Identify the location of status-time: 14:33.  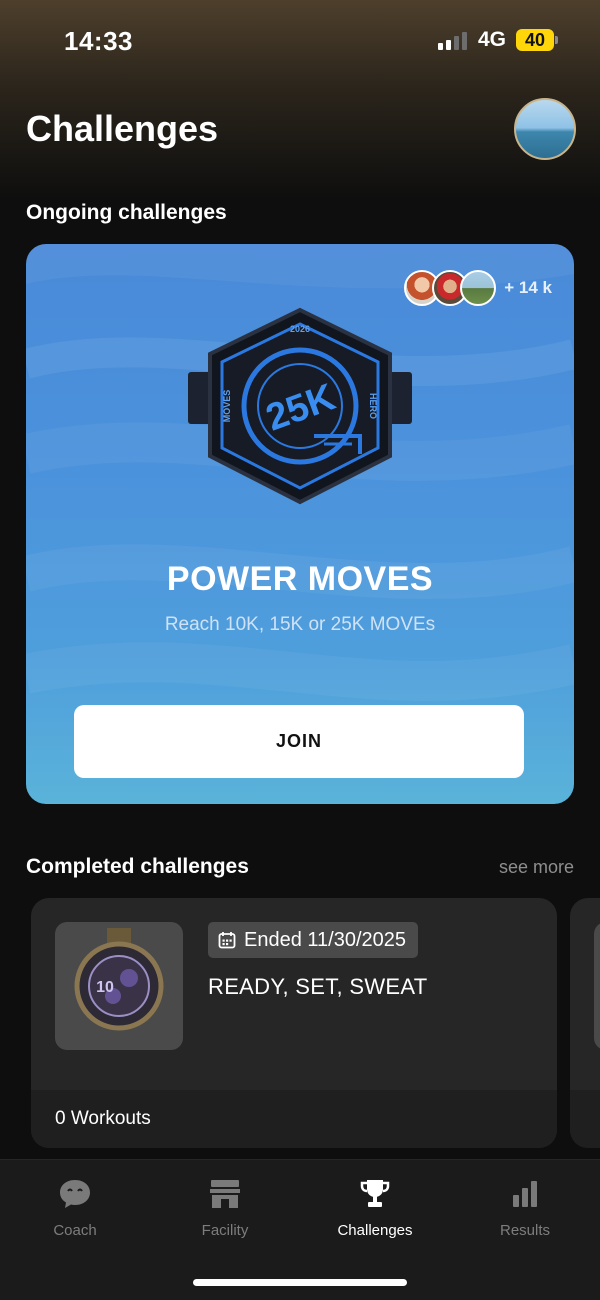
(98, 41).